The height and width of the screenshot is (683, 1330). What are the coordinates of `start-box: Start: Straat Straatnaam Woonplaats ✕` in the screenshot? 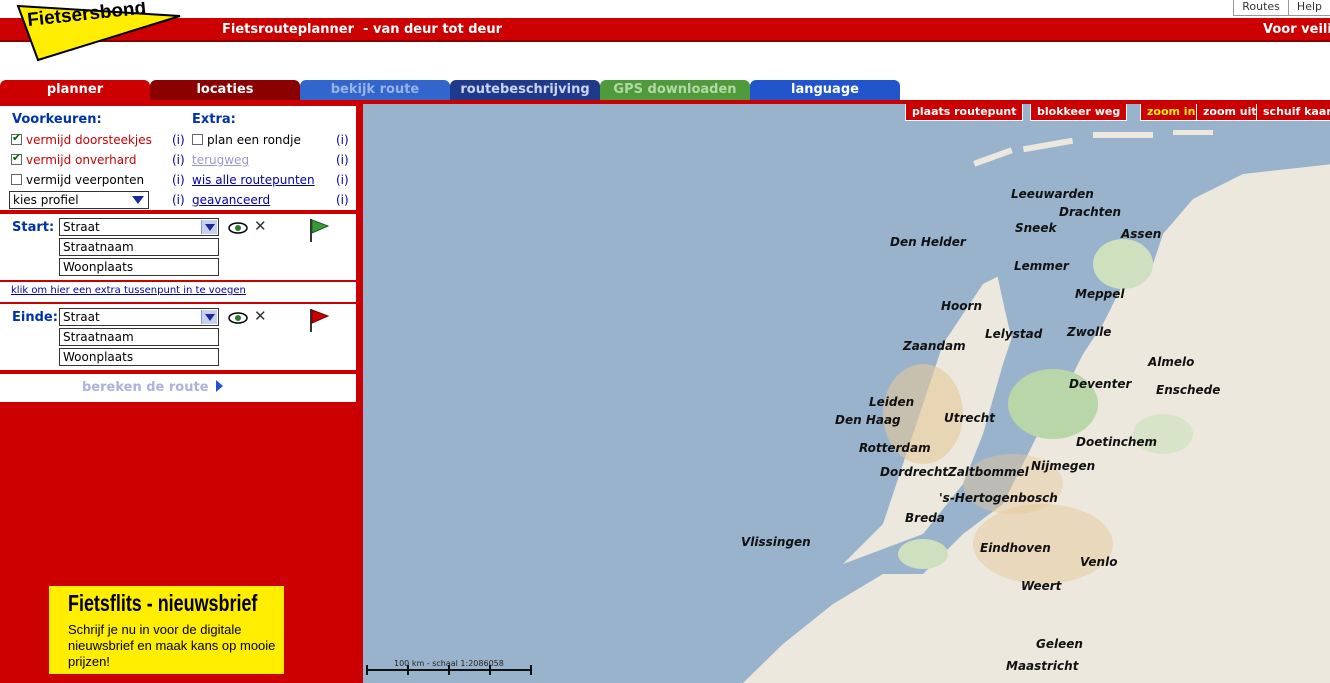 It's located at (178, 247).